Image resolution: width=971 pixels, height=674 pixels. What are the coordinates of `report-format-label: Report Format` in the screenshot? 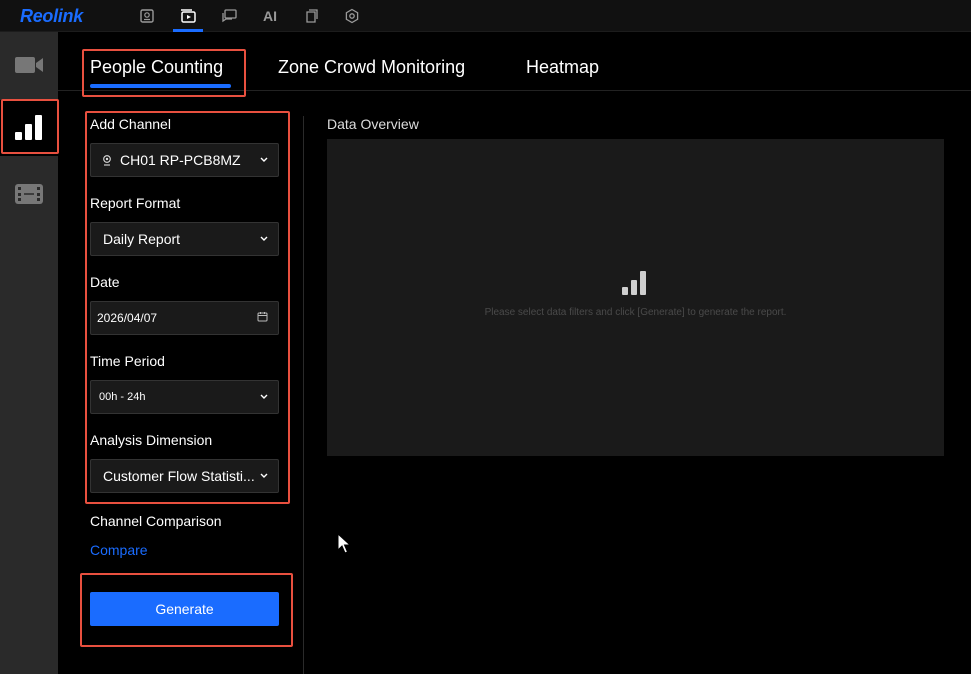 It's located at (135, 203).